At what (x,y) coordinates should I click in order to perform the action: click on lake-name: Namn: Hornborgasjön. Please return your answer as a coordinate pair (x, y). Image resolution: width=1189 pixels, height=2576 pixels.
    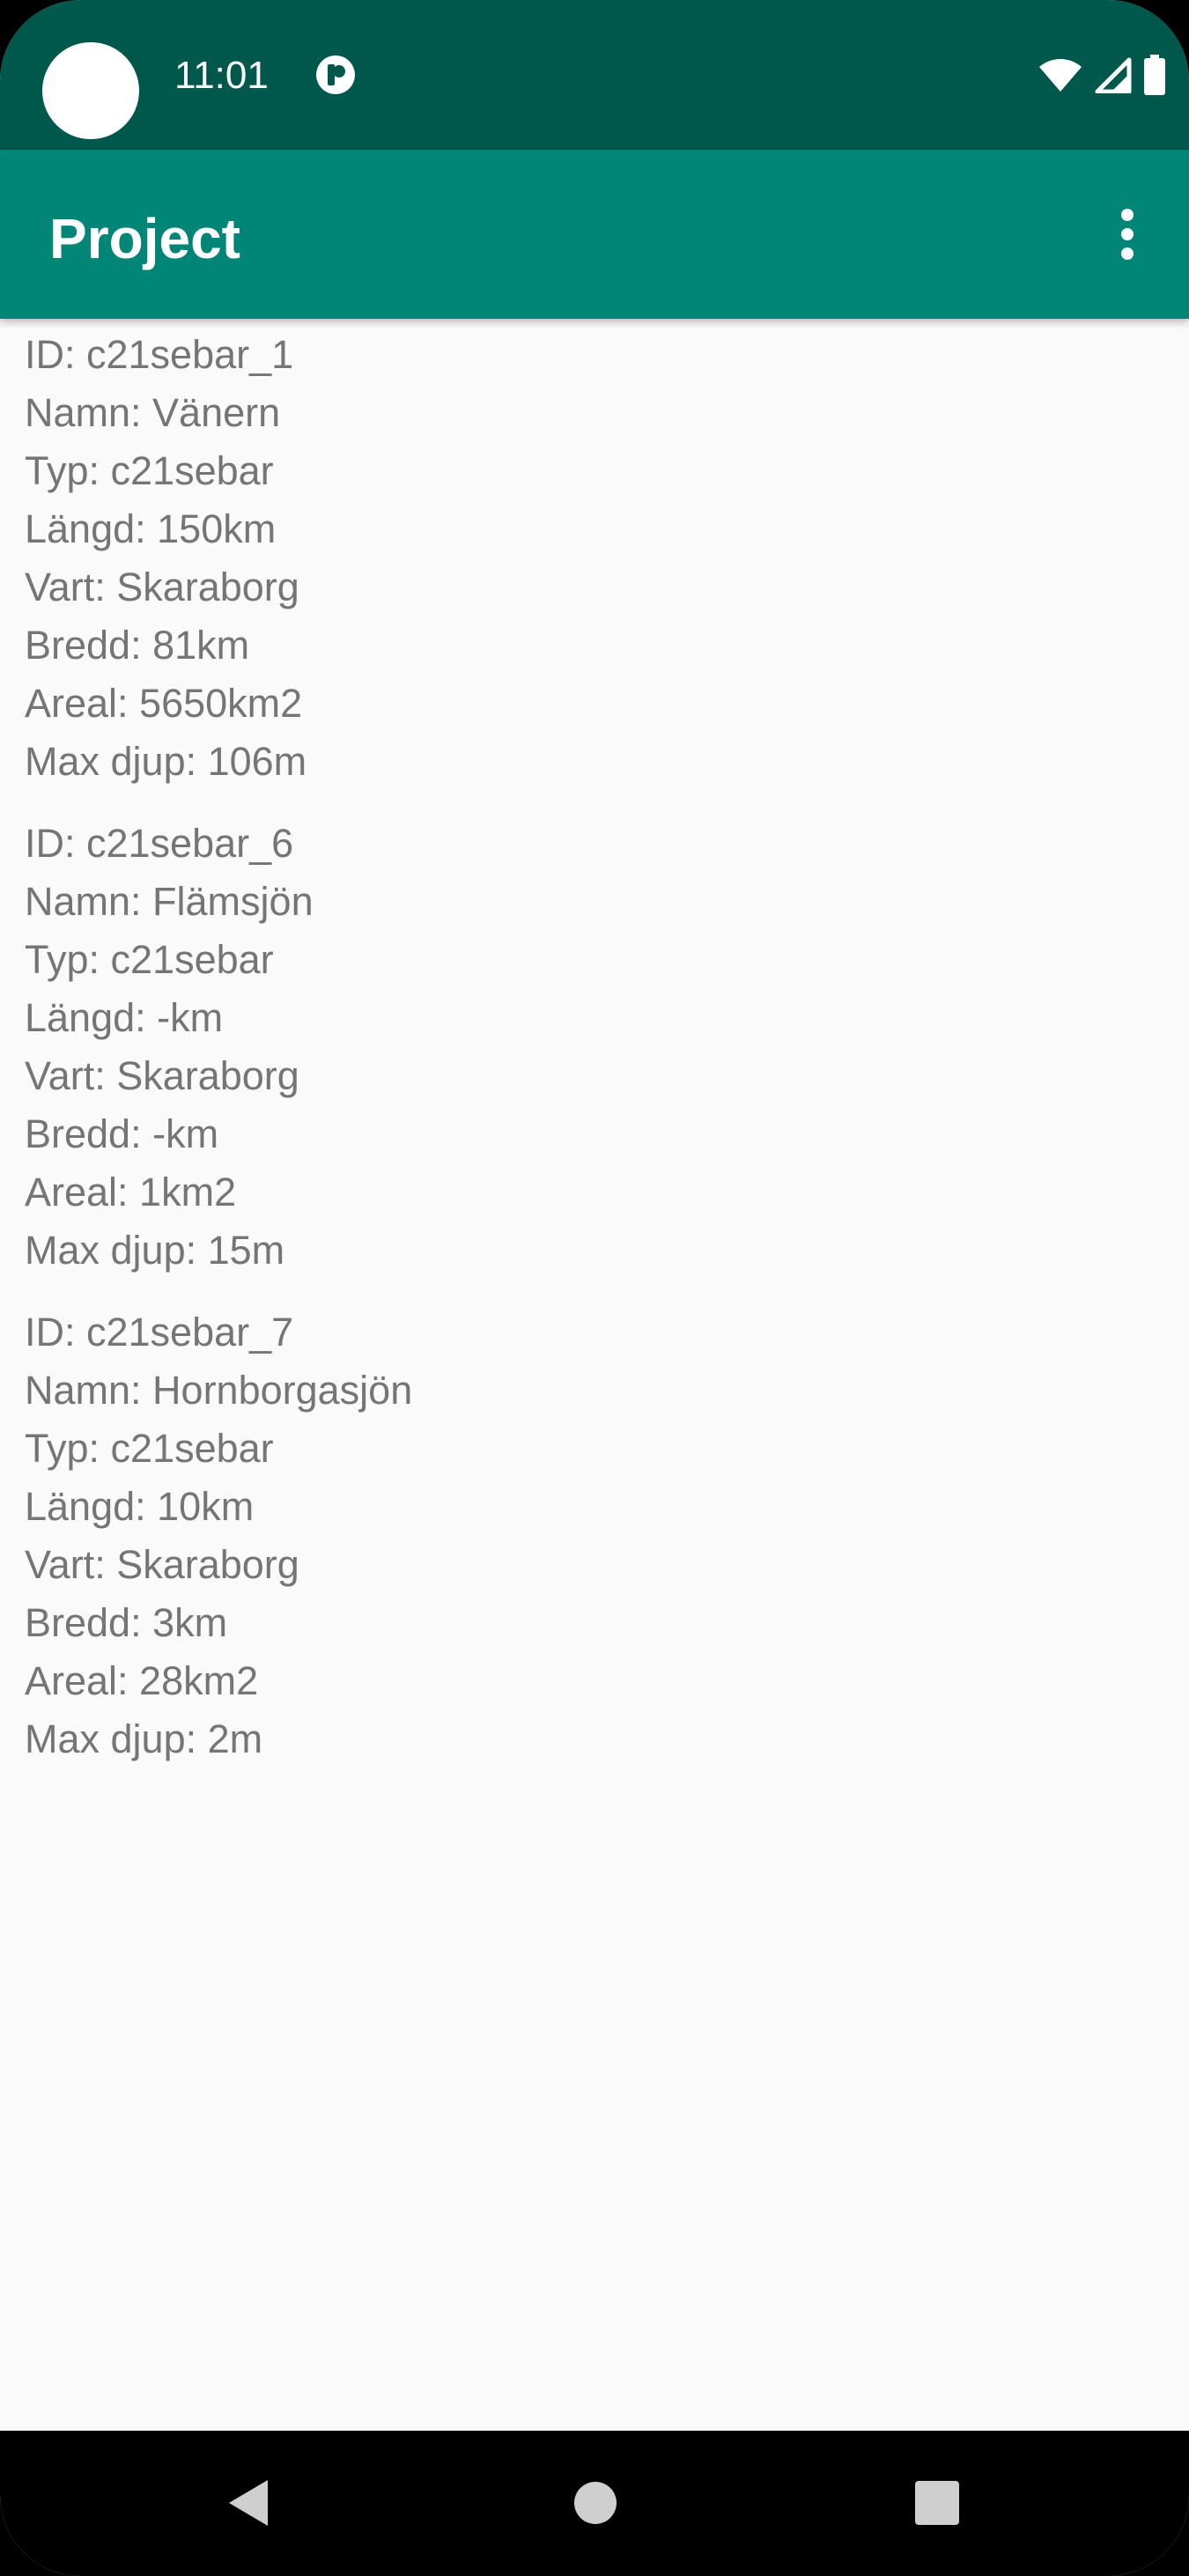
    Looking at the image, I should click on (219, 1390).